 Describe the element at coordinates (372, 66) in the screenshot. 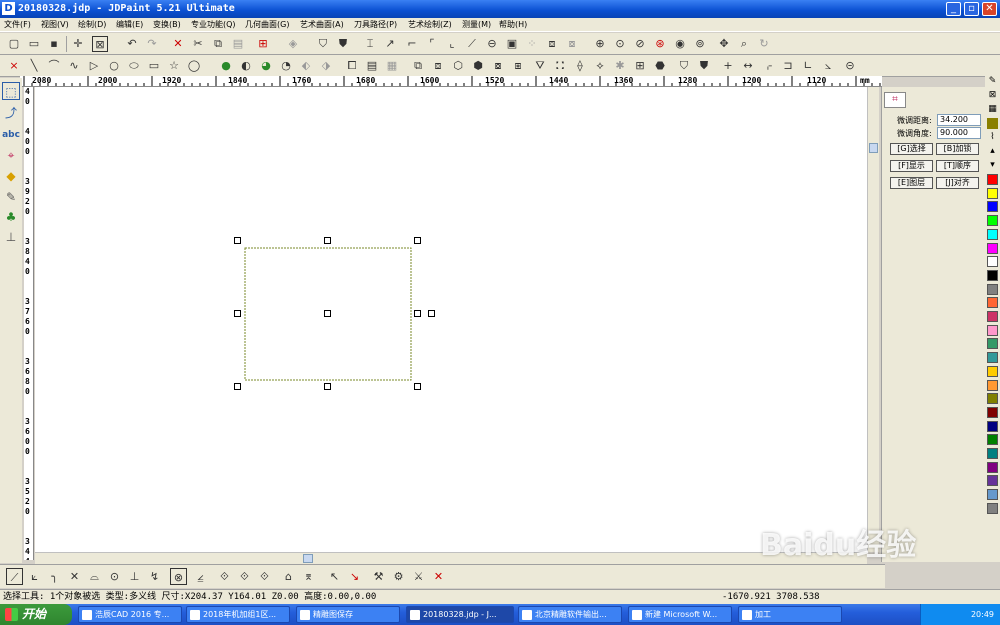

I see `hatch-icon: ▤` at that location.